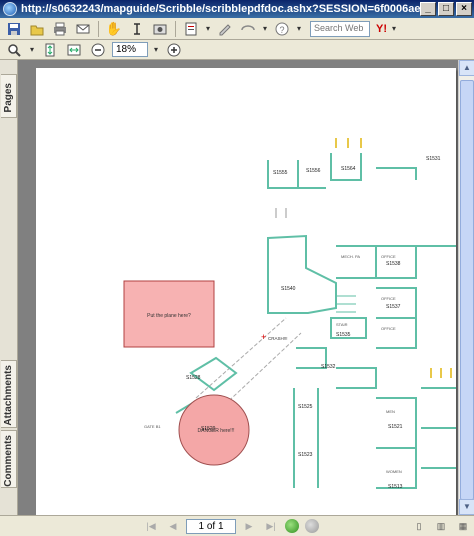 The image size is (474, 536). I want to click on room-number: S1528, so click(193, 378).